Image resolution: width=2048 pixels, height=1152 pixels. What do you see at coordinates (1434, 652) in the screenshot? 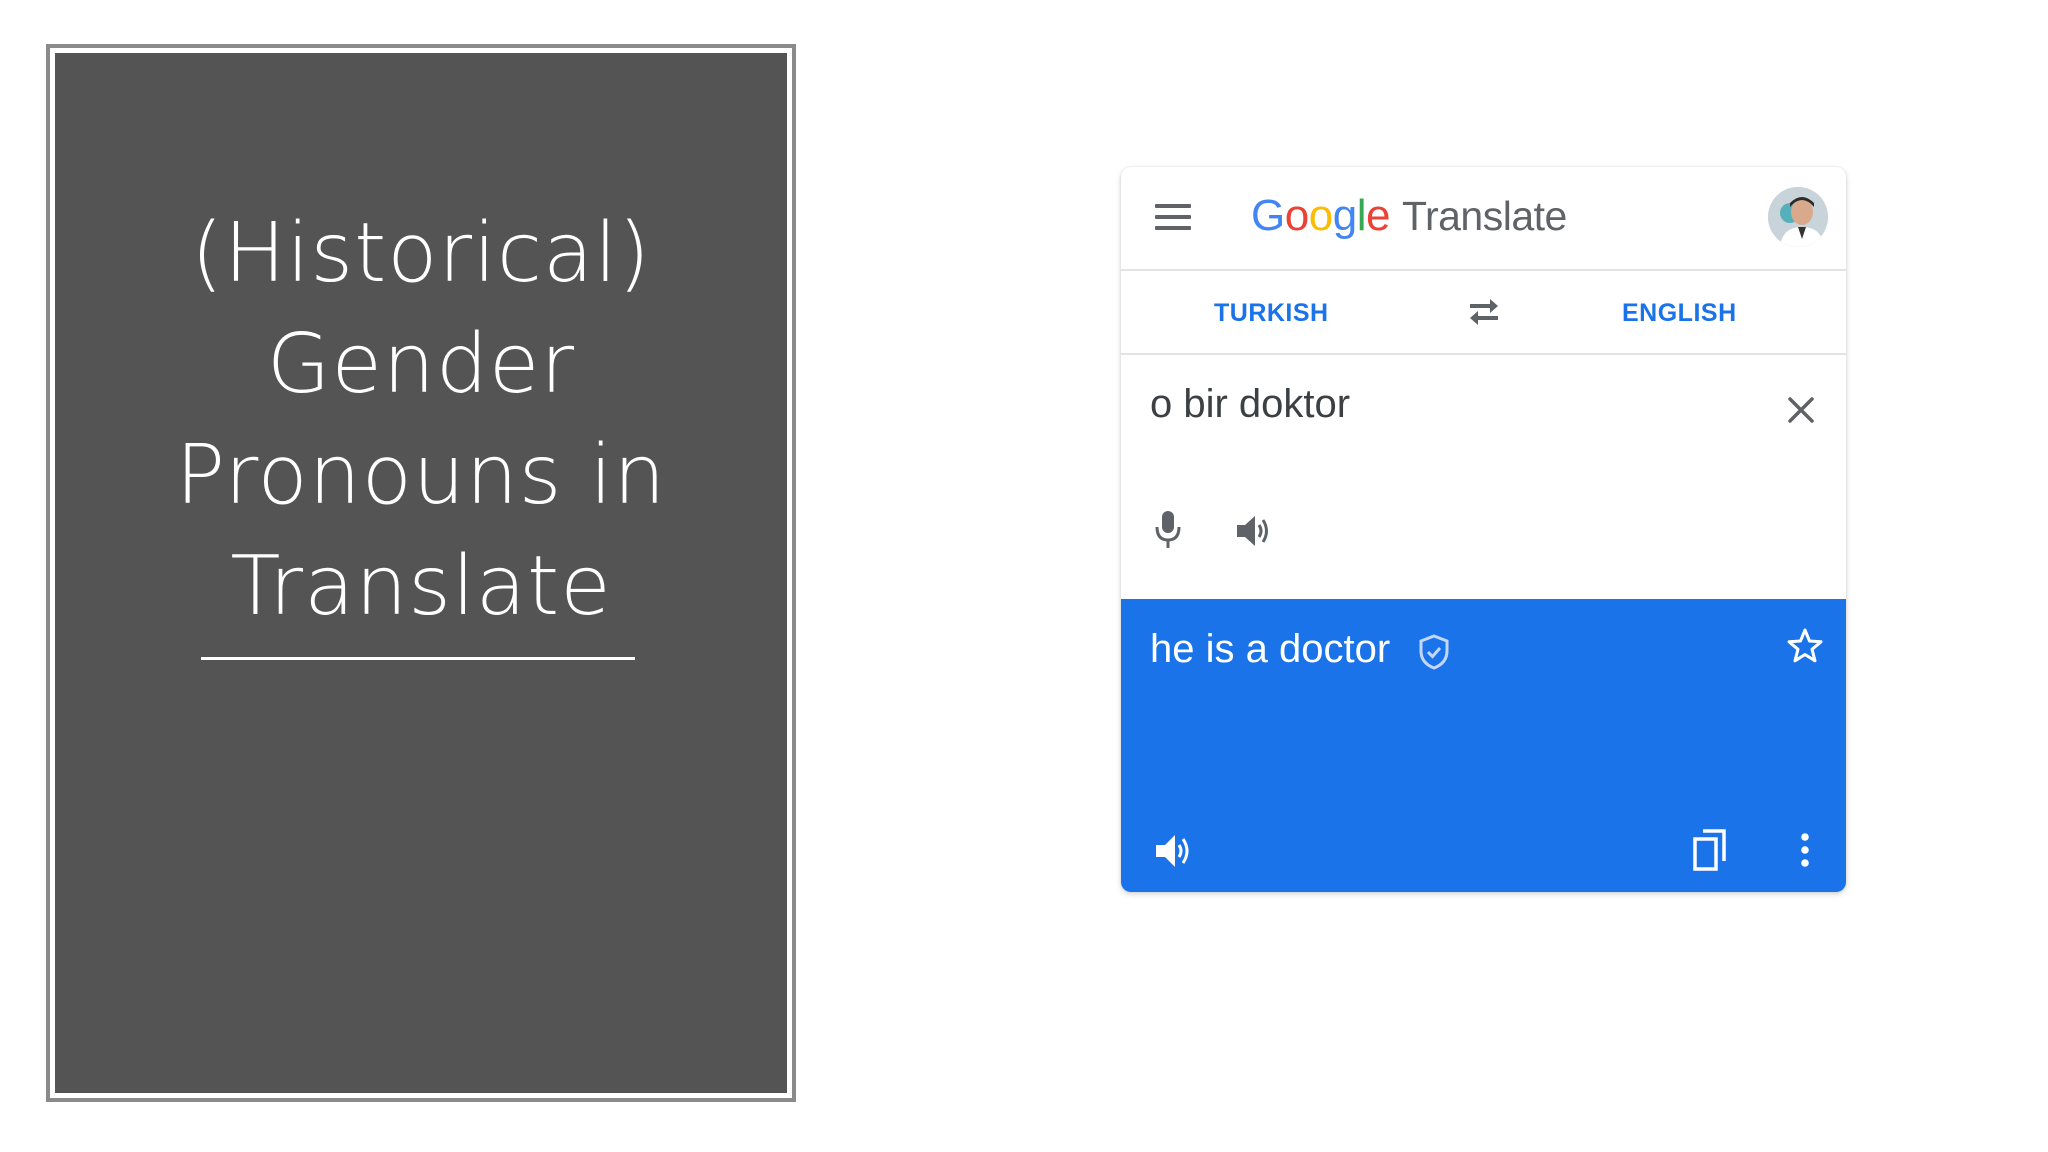
I see `verified-shield-icon` at bounding box center [1434, 652].